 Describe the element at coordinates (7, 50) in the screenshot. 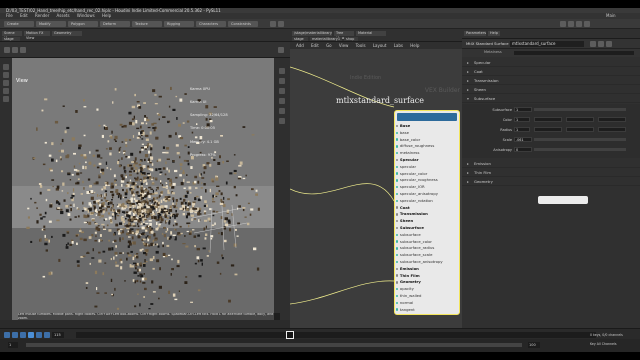

I see `select-tool-icon` at that location.